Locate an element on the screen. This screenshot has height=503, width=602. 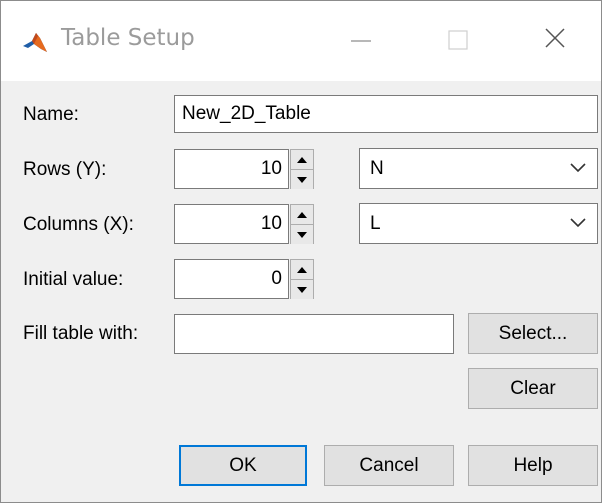
columns-axis-value: L is located at coordinates (375, 223).